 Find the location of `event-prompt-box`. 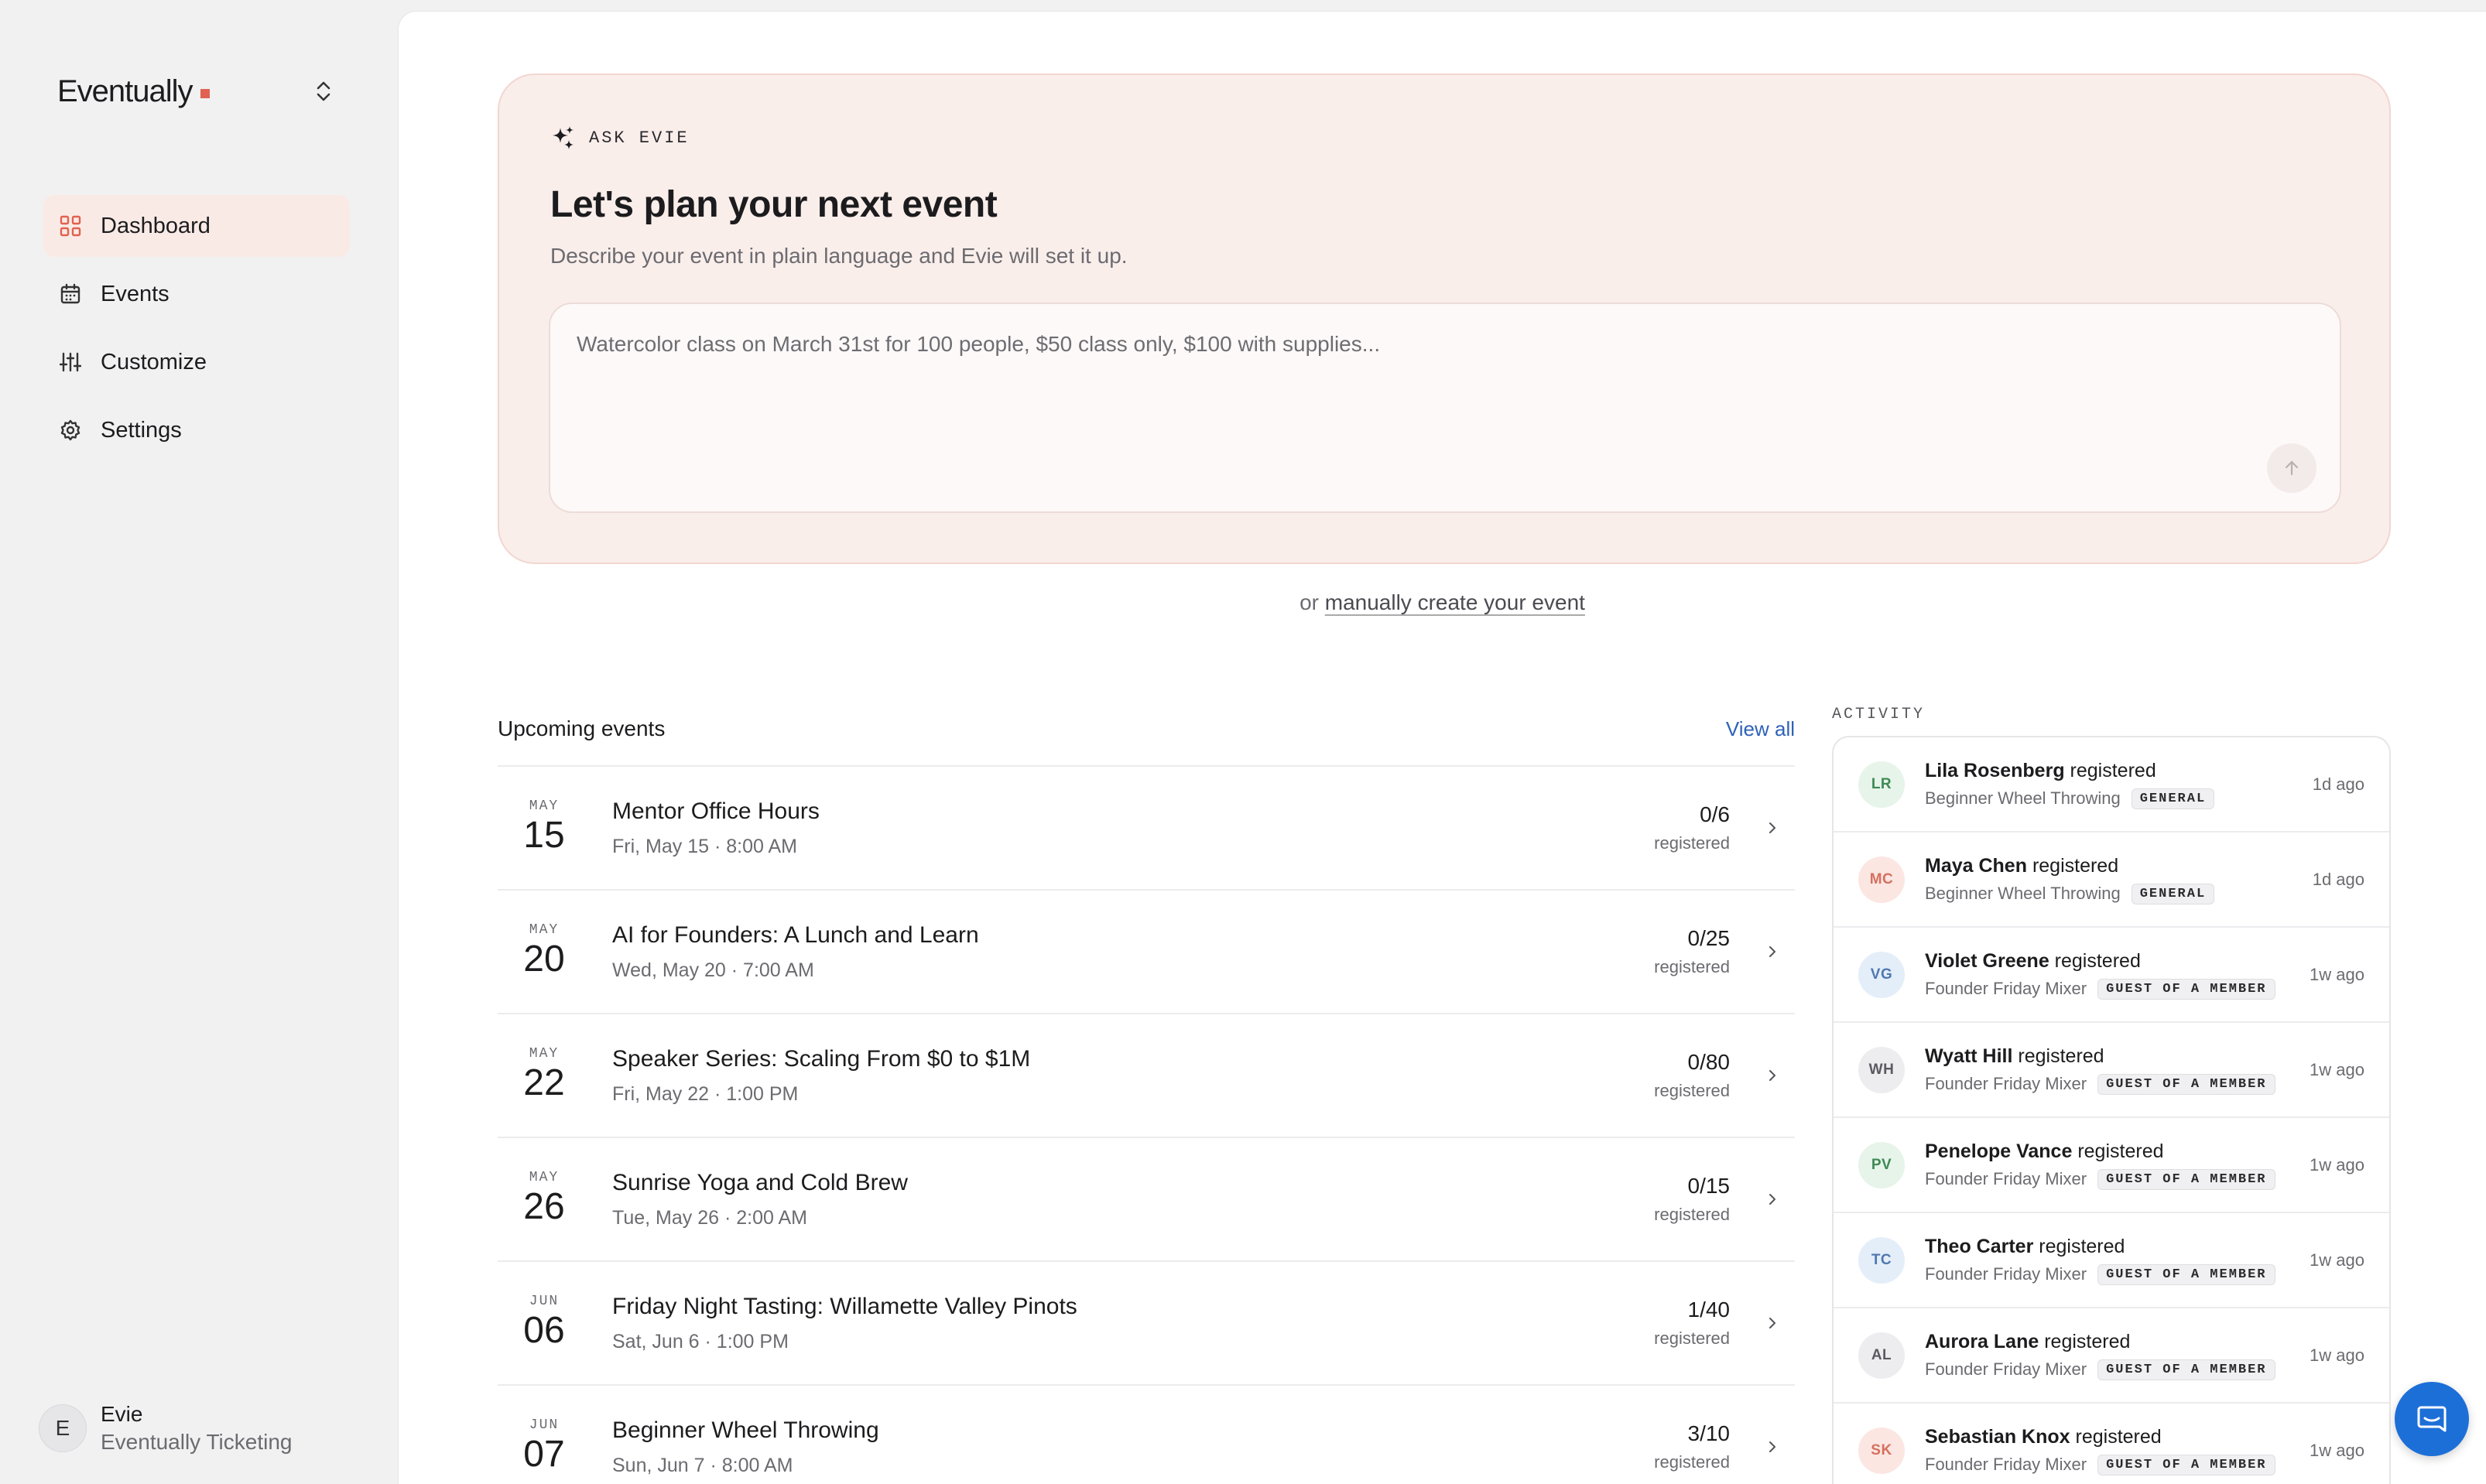

event-prompt-box is located at coordinates (1445, 408).